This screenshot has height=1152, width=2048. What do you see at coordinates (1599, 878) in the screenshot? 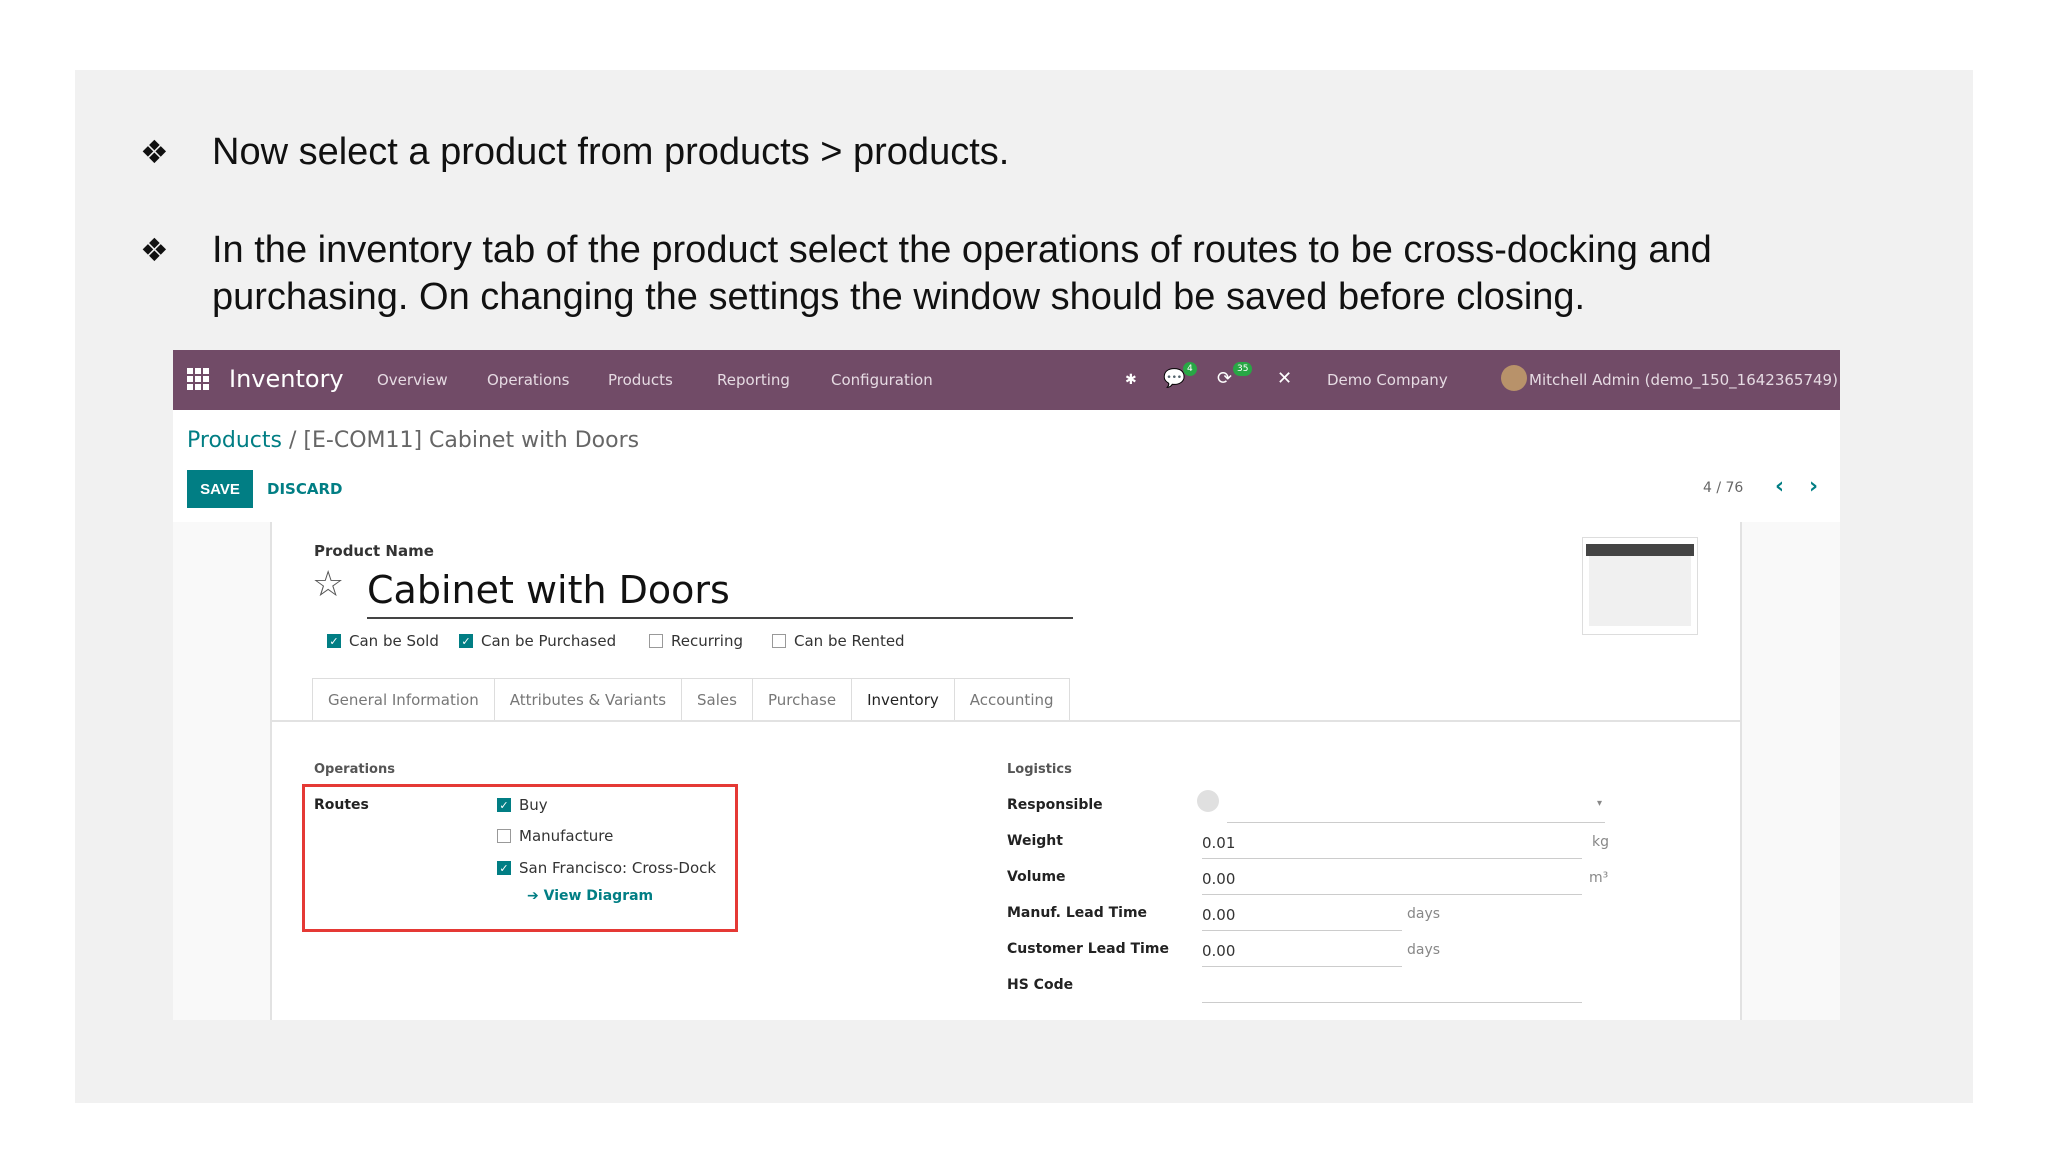
I see `volume-unit: m³` at bounding box center [1599, 878].